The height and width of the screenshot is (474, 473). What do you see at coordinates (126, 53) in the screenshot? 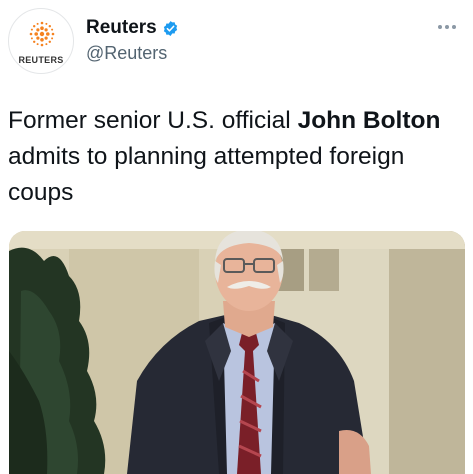
I see `author-handle: @Reuters` at bounding box center [126, 53].